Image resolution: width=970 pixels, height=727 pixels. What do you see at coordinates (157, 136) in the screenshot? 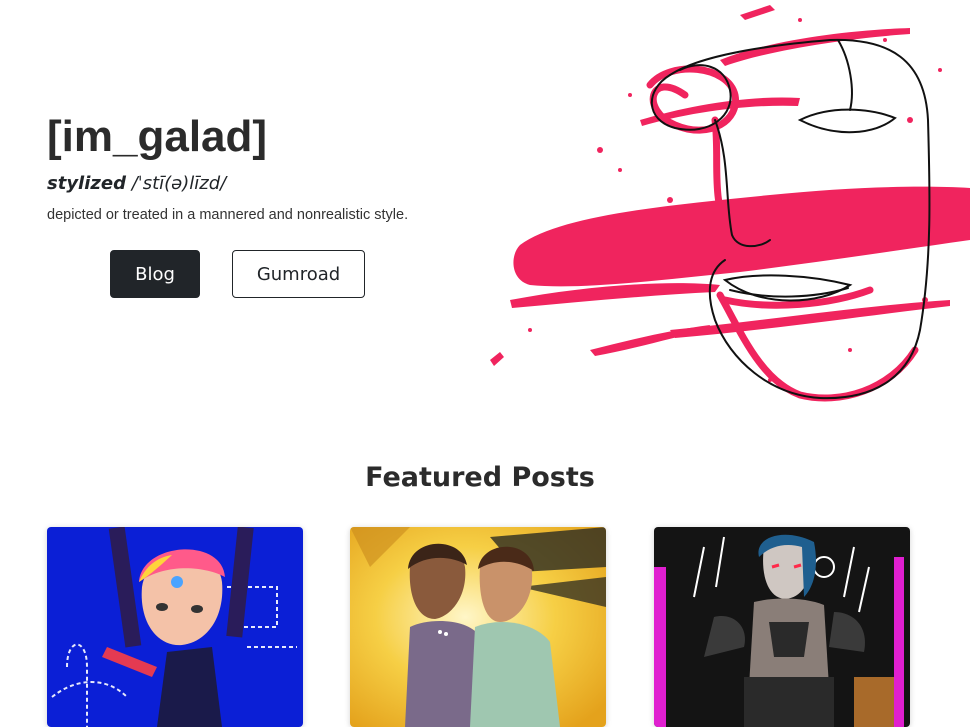
I see `site-title: [im_galad]` at bounding box center [157, 136].